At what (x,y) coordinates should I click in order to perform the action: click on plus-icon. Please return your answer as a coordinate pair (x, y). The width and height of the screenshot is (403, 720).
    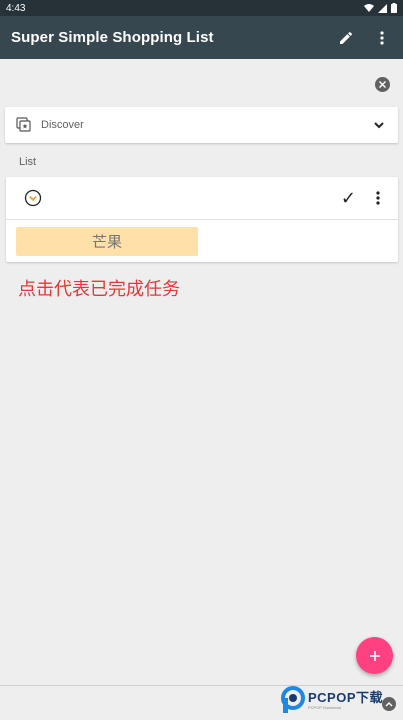
    Looking at the image, I should click on (374, 655).